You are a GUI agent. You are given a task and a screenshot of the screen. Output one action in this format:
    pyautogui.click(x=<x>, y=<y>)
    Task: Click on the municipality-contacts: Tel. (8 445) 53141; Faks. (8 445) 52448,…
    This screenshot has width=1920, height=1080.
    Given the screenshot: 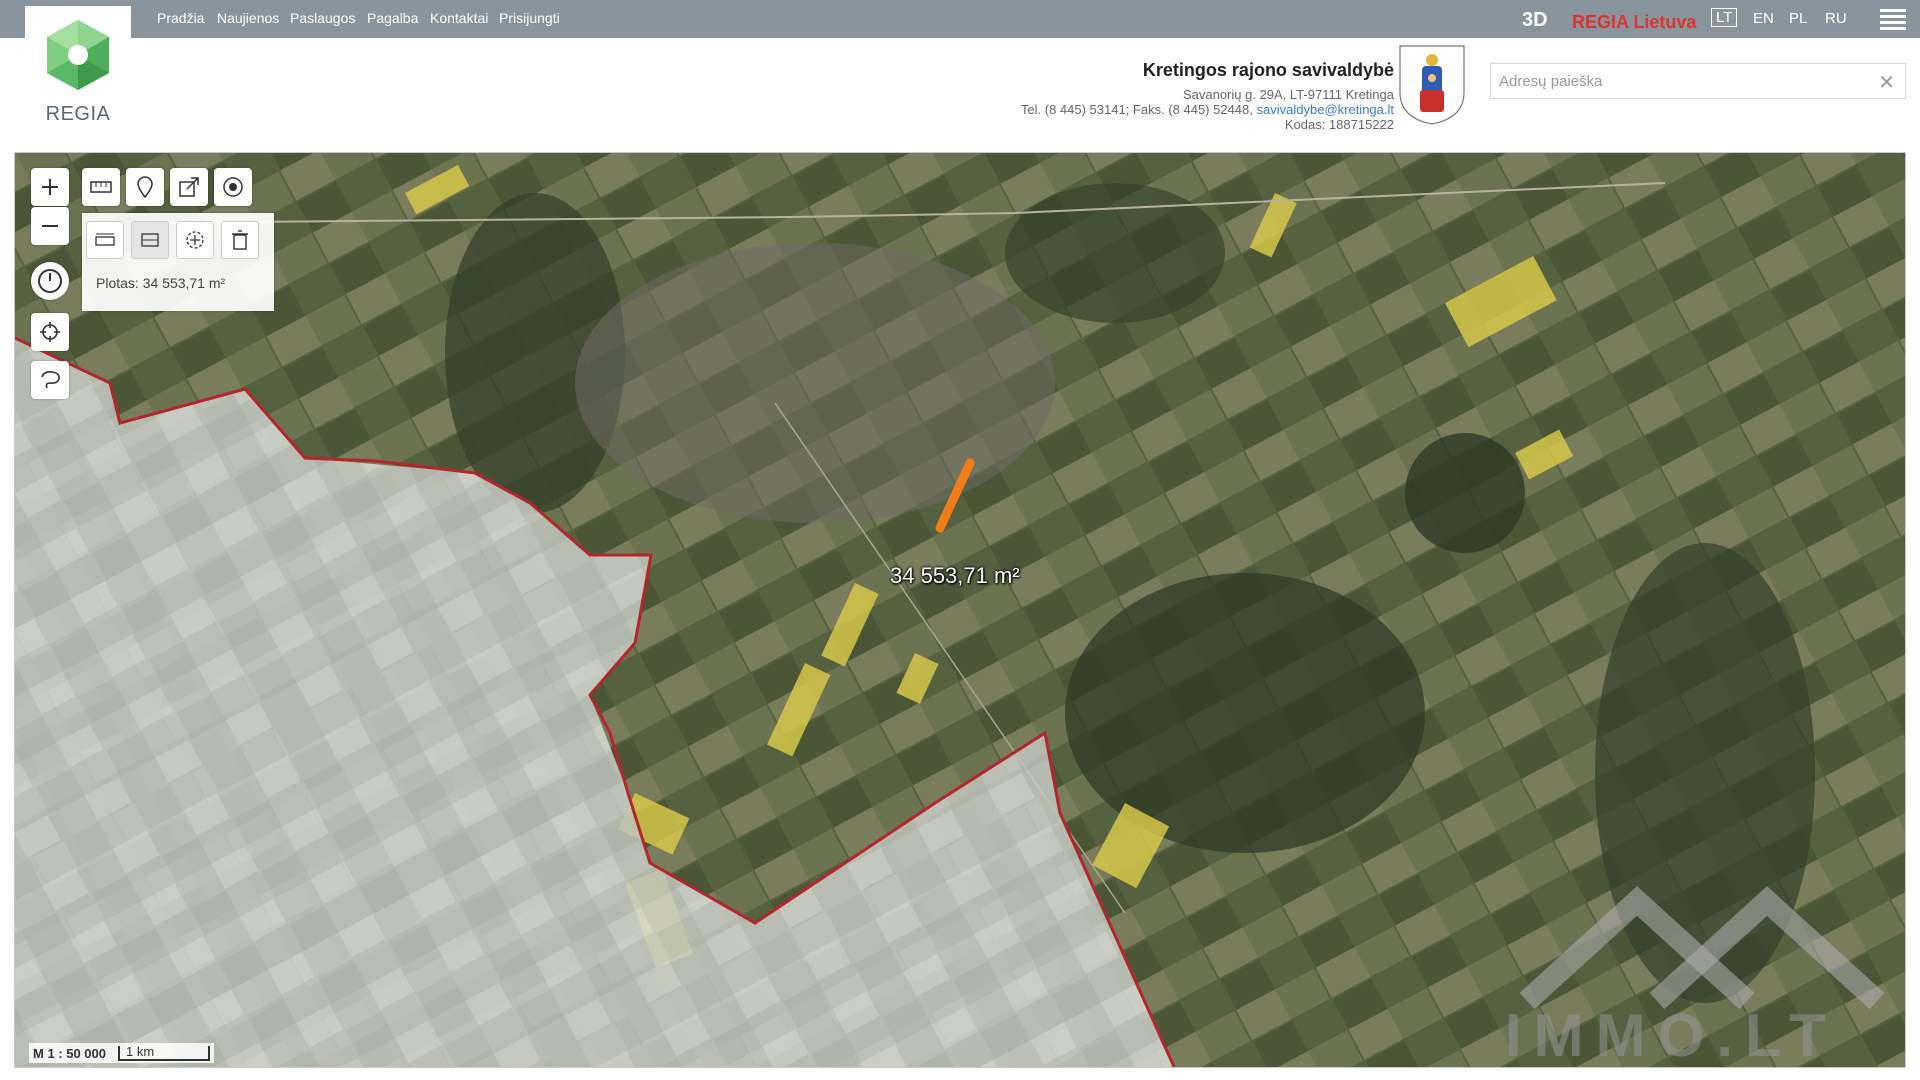 What is the action you would take?
    pyautogui.click(x=1207, y=109)
    